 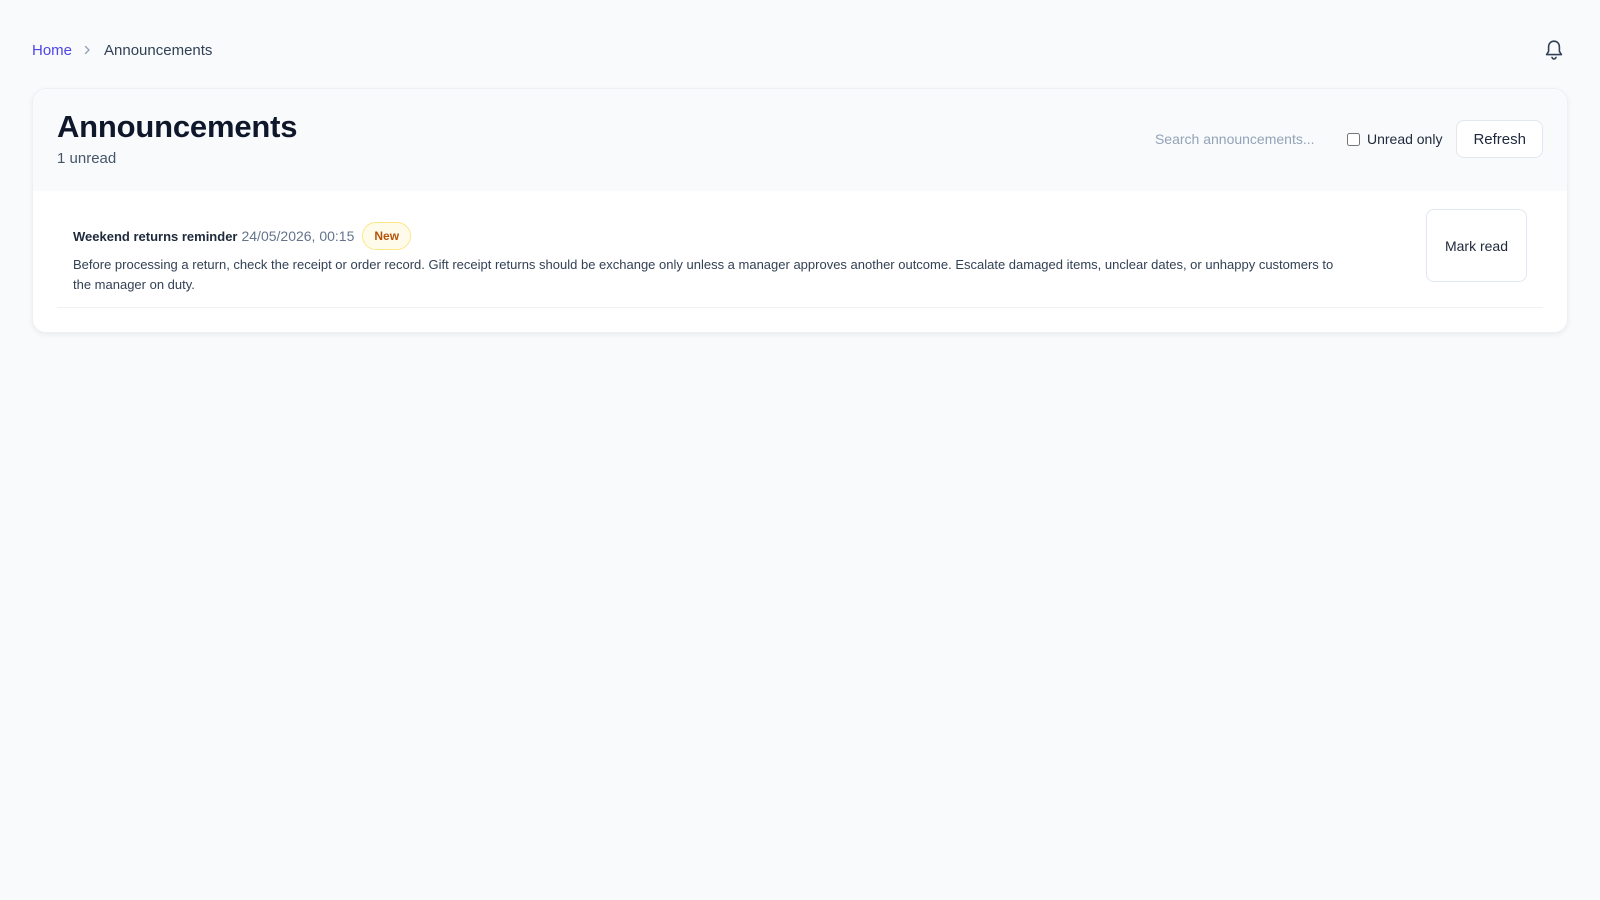 What do you see at coordinates (1348, 123) in the screenshot?
I see `toolbar: Unread only Refresh` at bounding box center [1348, 123].